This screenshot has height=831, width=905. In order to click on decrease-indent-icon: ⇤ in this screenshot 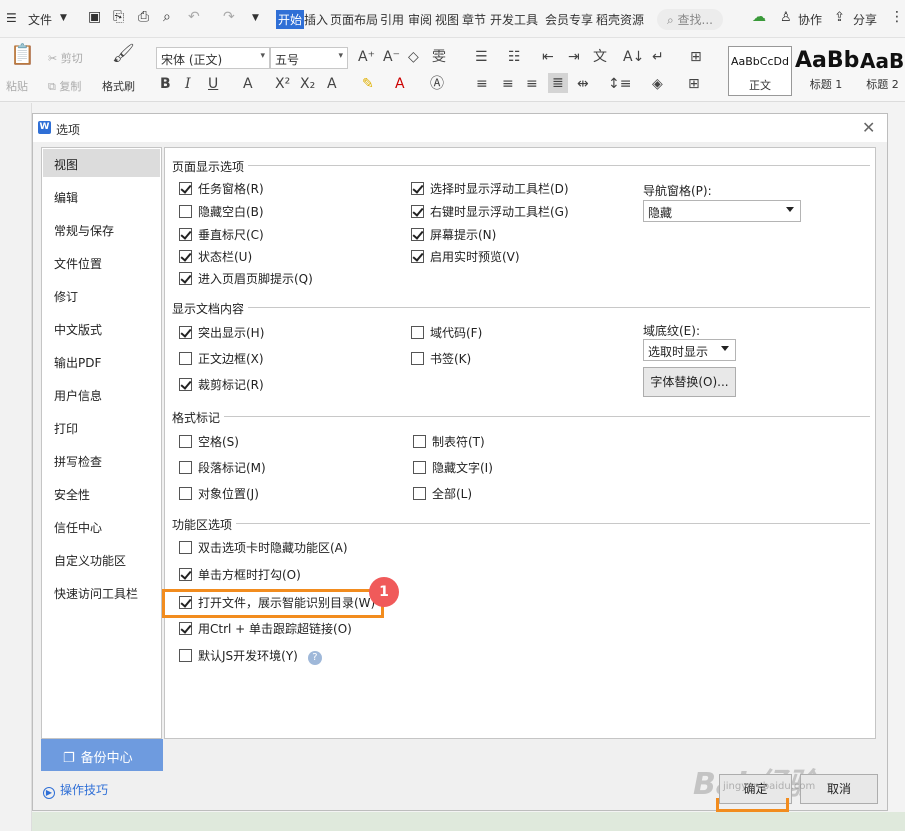, I will do `click(548, 57)`.